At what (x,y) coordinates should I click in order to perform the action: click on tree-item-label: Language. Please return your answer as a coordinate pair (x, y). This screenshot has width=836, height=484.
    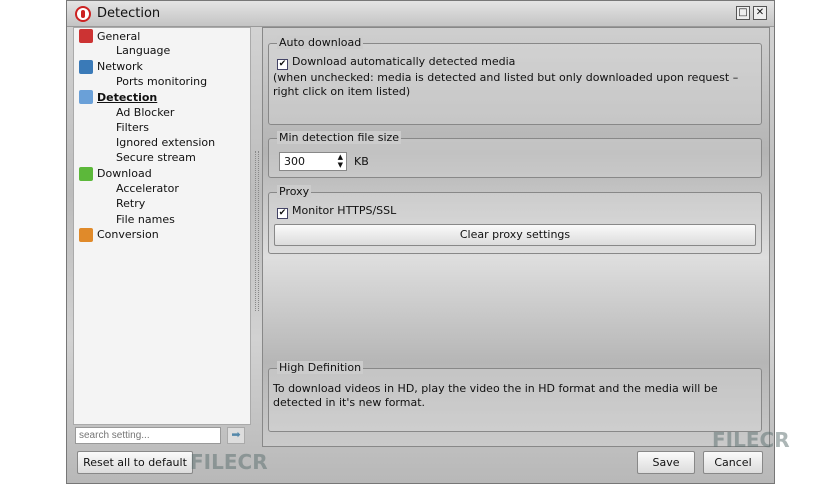
    Looking at the image, I should click on (143, 51).